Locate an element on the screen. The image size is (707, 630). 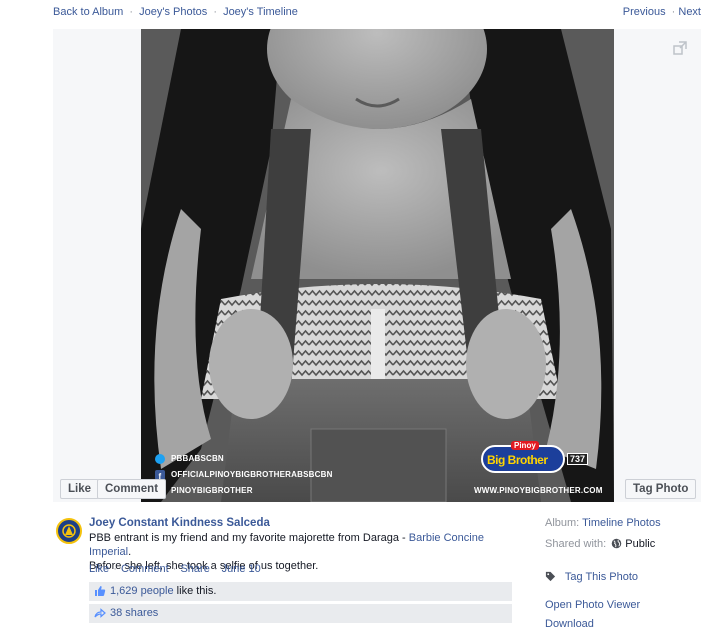
shared-with-info: Shared with: Public is located at coordinates (600, 544).